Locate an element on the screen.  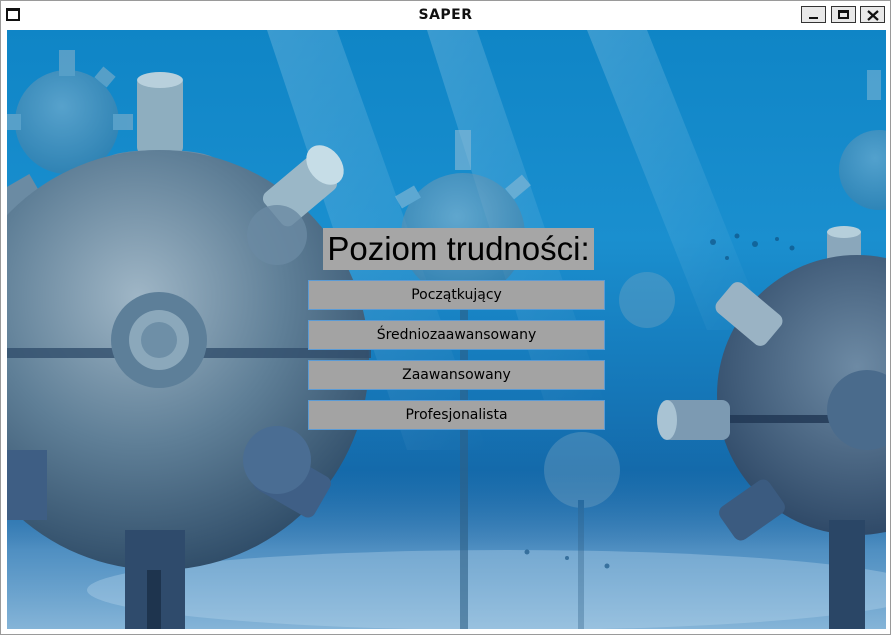
minimize-button is located at coordinates (813, 14).